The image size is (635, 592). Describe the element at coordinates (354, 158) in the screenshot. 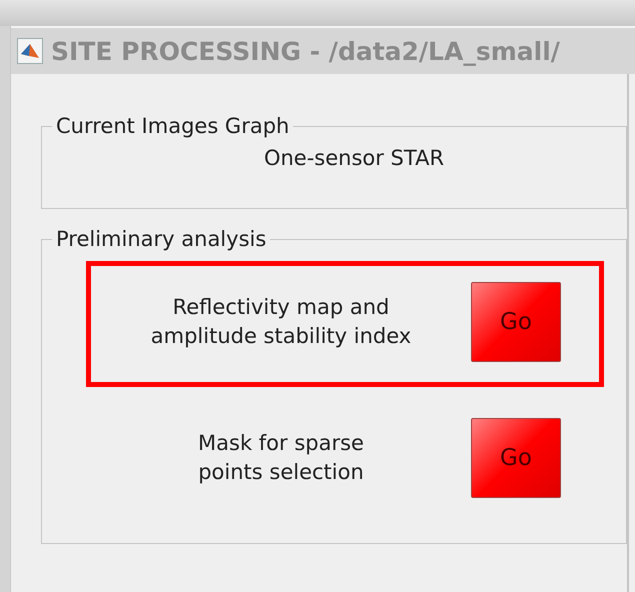

I see `info-text: One-sensor STAR` at that location.